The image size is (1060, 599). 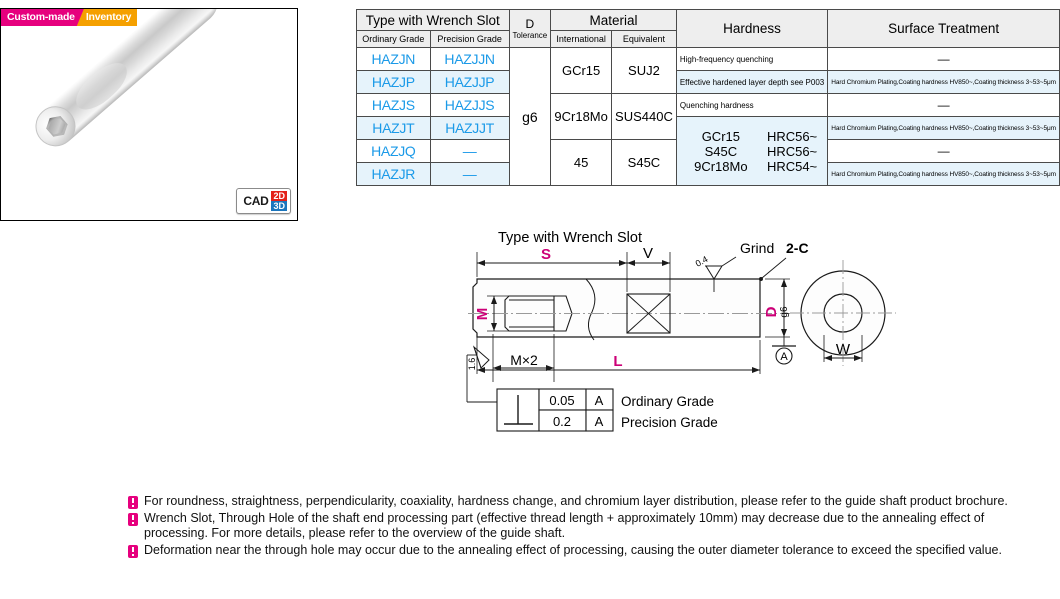 I want to click on tolerance-datum-precision: A, so click(x=599, y=421).